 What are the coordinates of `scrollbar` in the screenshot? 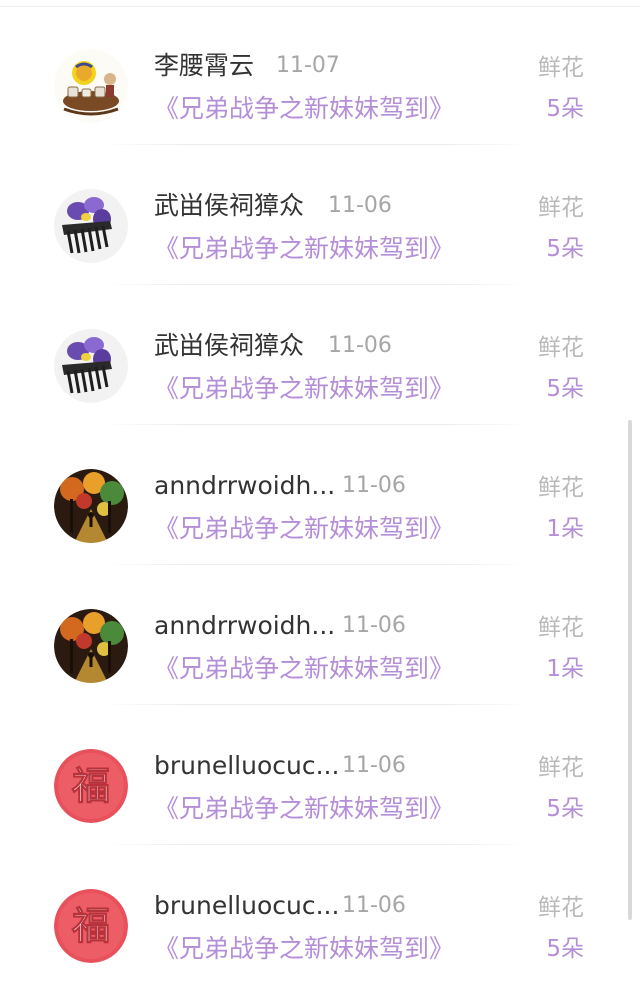 It's located at (630, 670).